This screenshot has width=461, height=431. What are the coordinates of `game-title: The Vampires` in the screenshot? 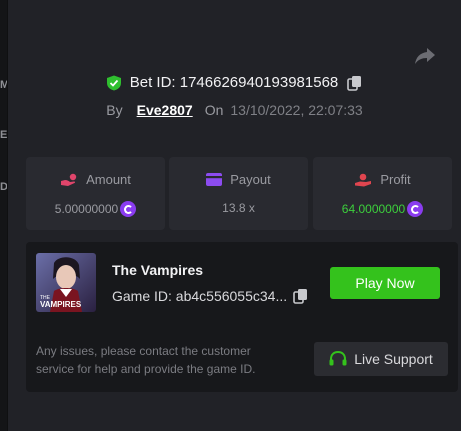 It's located at (158, 270).